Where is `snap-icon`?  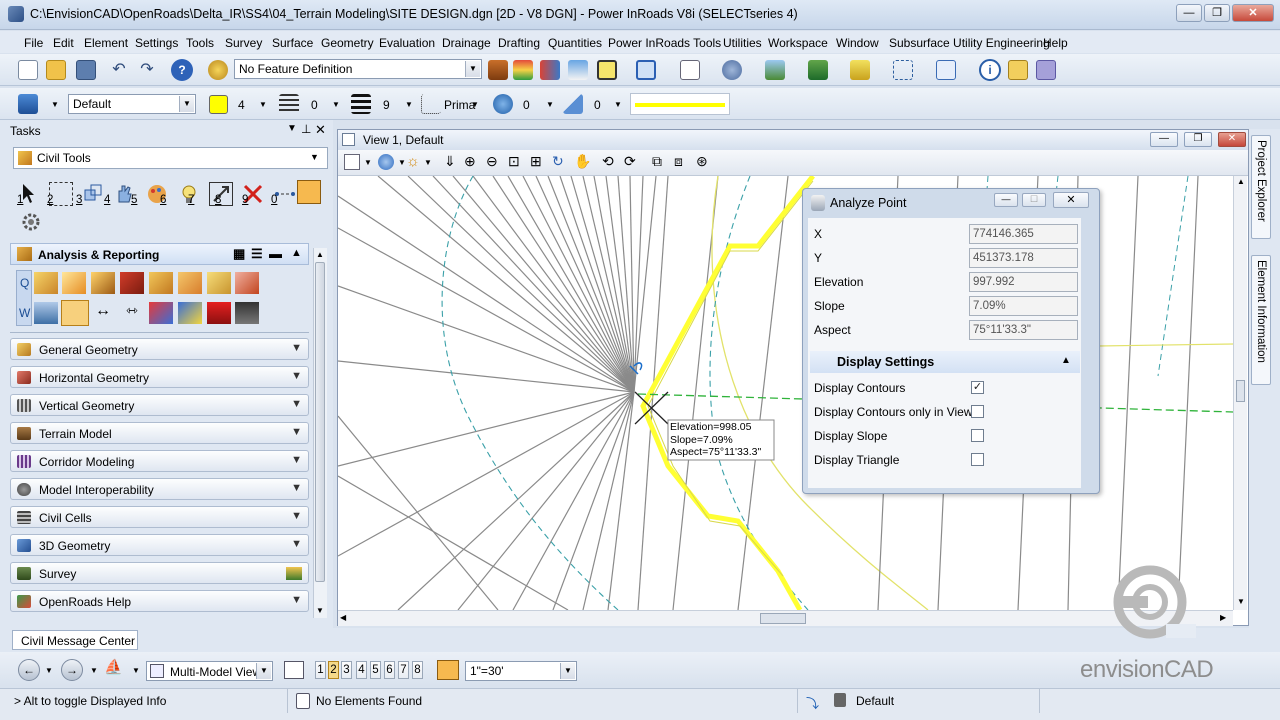 snap-icon is located at coordinates (903, 70).